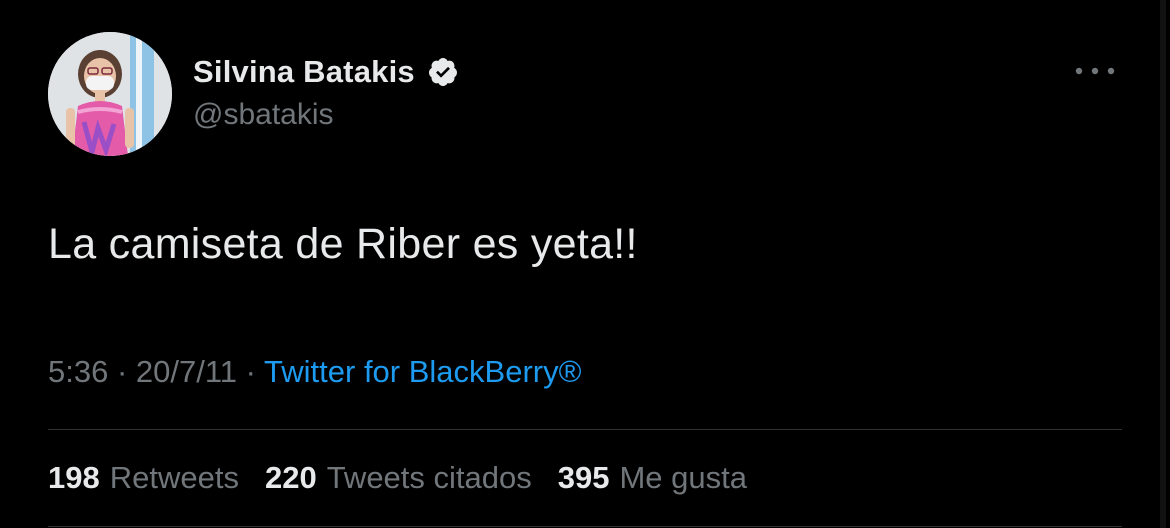  I want to click on author-handle: @sbatakis, so click(263, 115).